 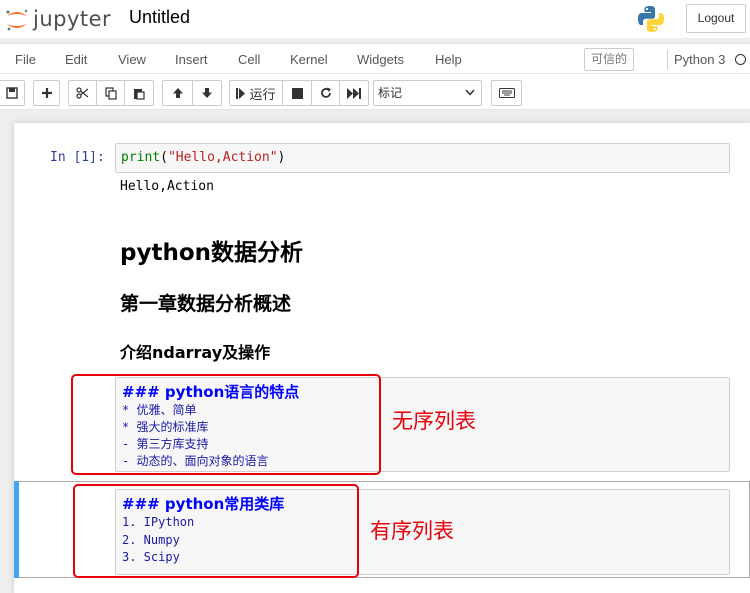 I want to click on arrow-up-icon, so click(x=177, y=93).